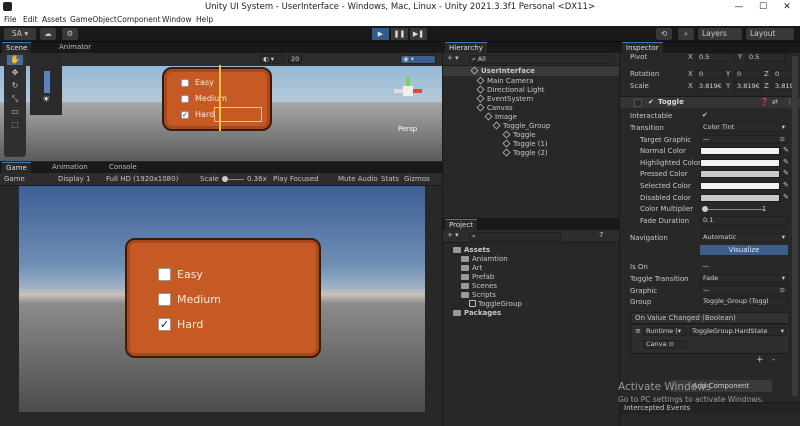 The height and width of the screenshot is (426, 800). What do you see at coordinates (10, 19) in the screenshot?
I see `menu-file: File` at bounding box center [10, 19].